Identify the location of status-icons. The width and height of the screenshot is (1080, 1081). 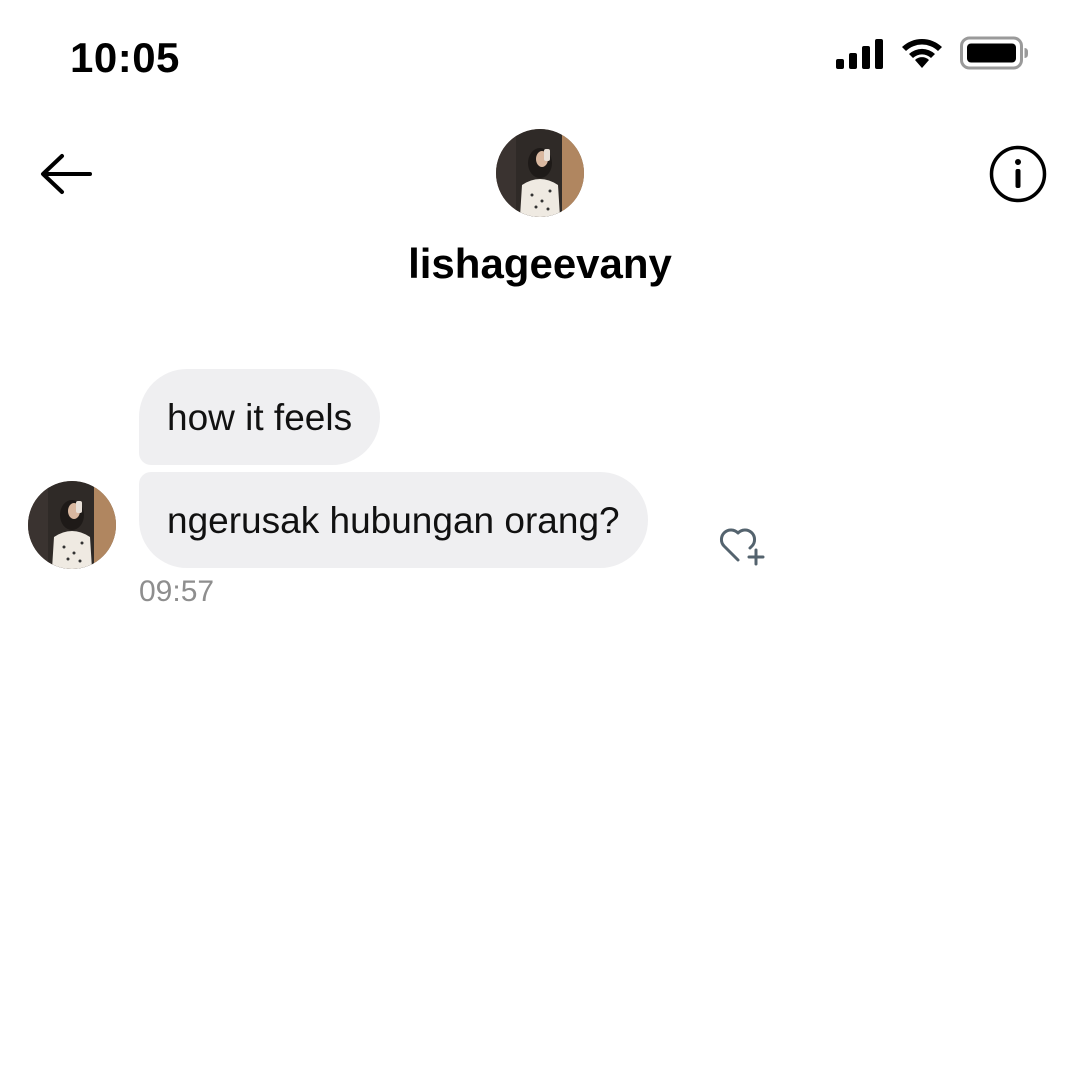
(933, 55).